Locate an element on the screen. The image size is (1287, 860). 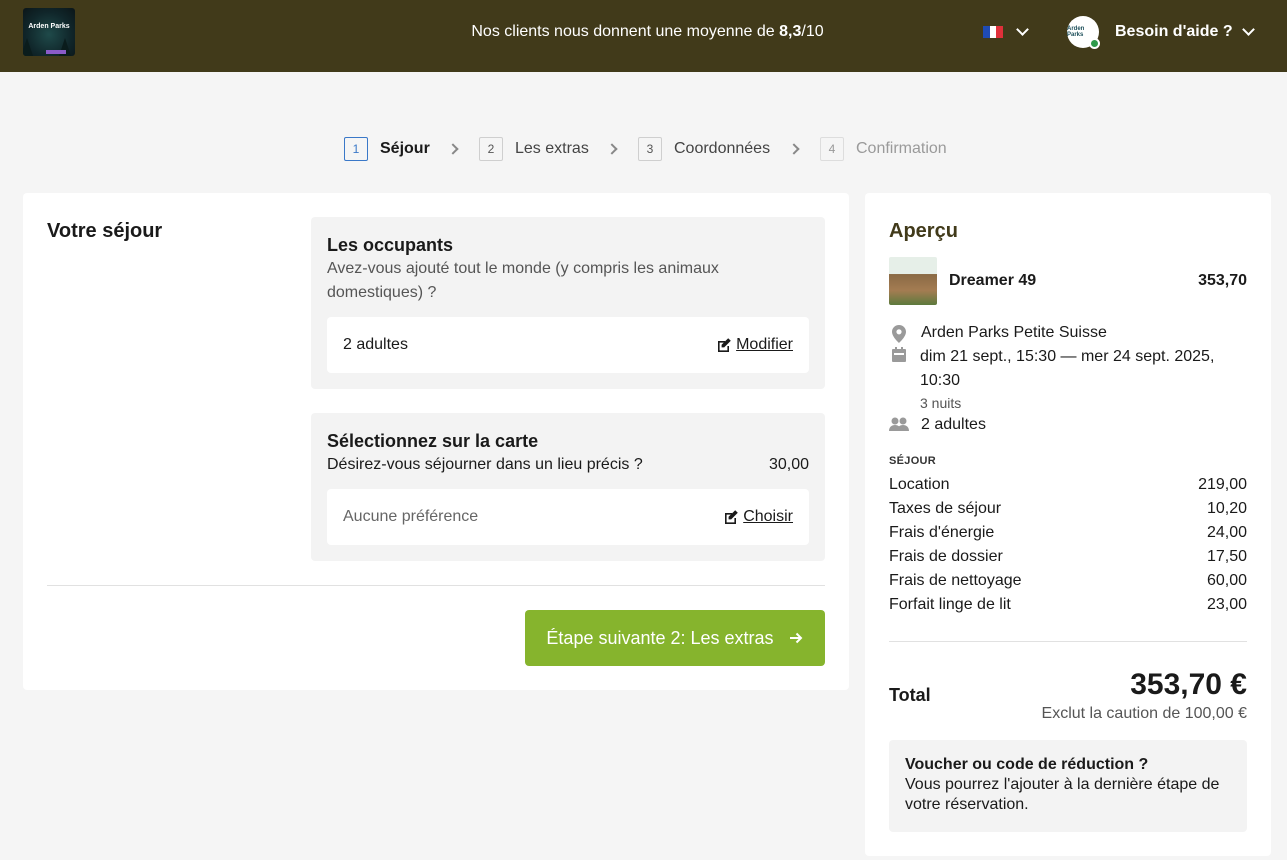
total-label: Total is located at coordinates (910, 695).